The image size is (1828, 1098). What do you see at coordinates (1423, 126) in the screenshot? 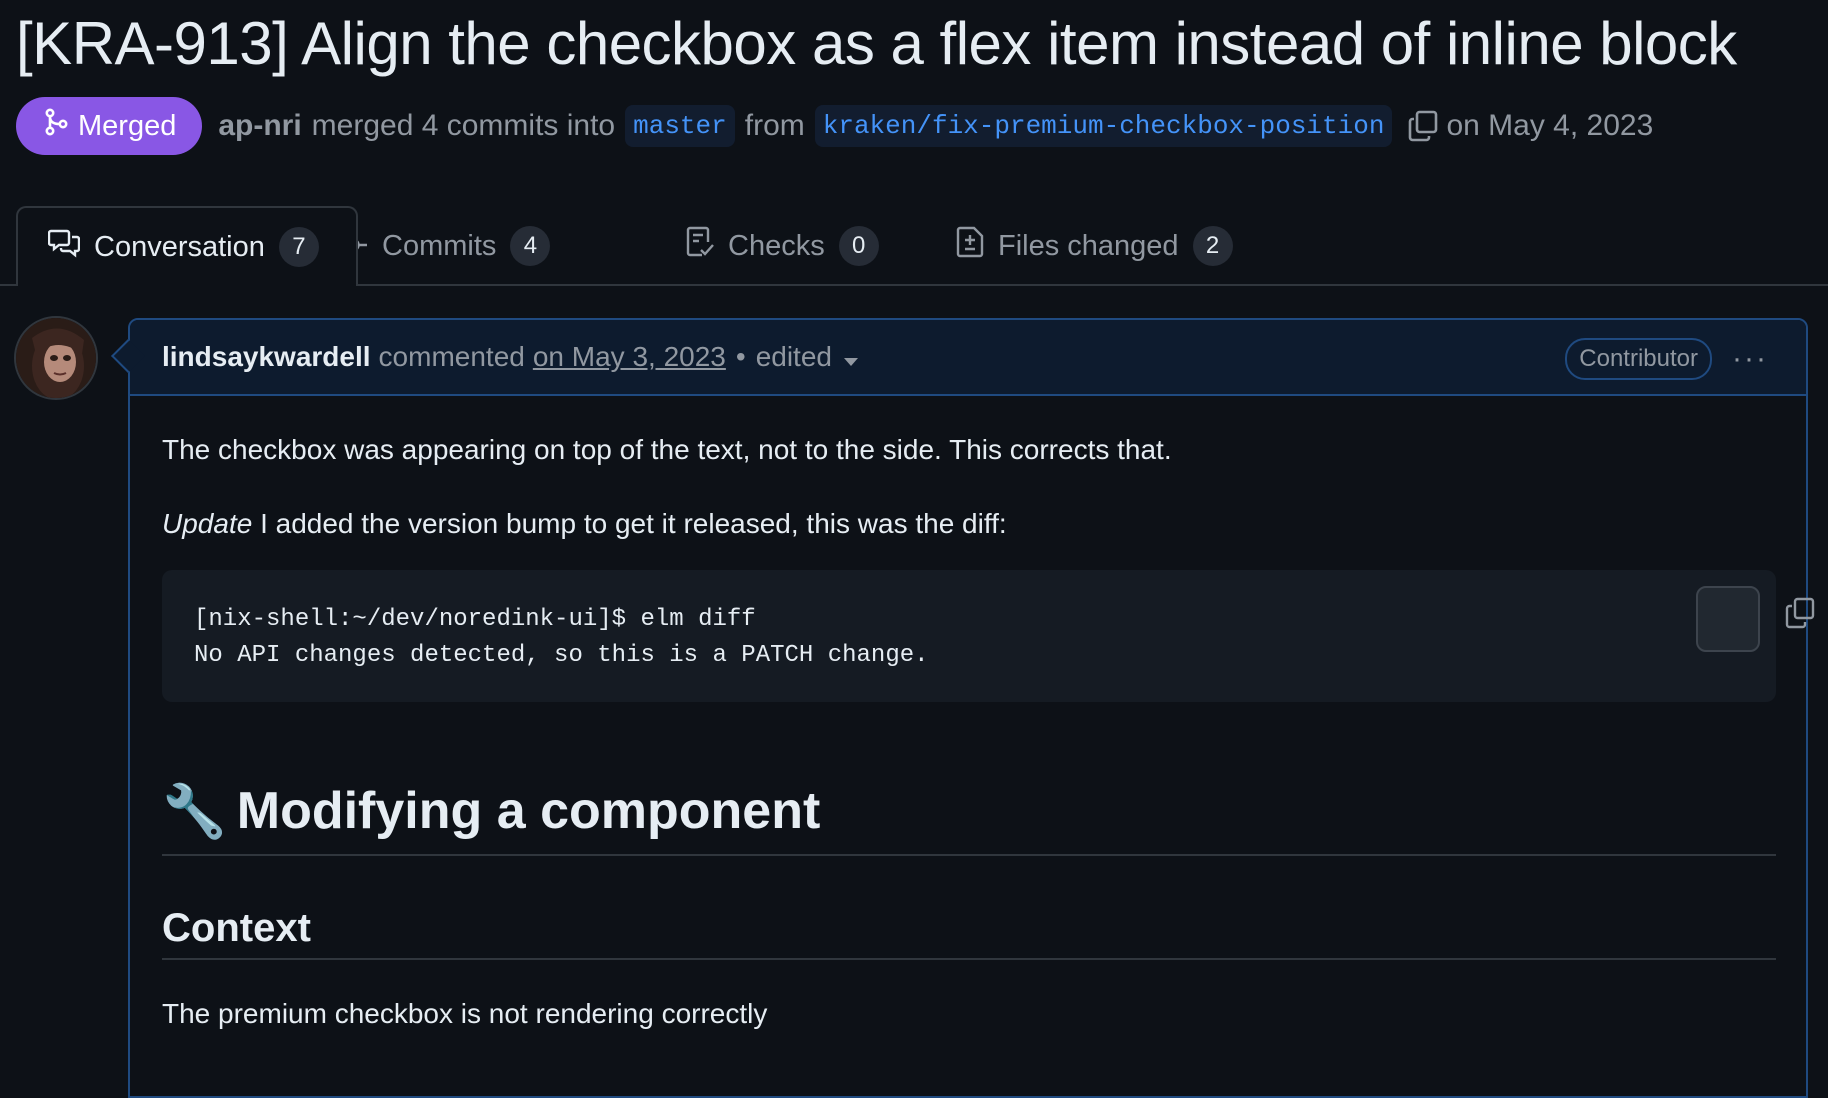
I see `copy-branch-icon` at bounding box center [1423, 126].